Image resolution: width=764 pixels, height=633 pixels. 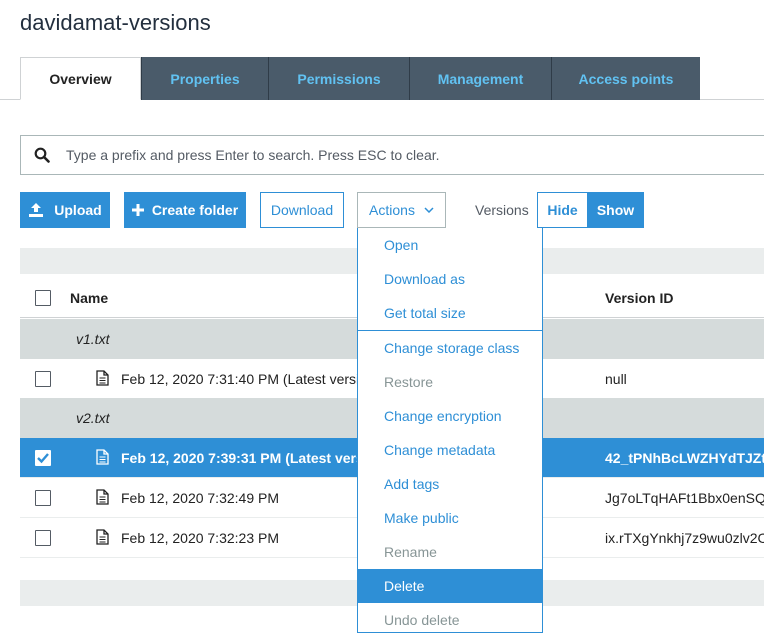 I want to click on hide-label: Hide, so click(x=562, y=210).